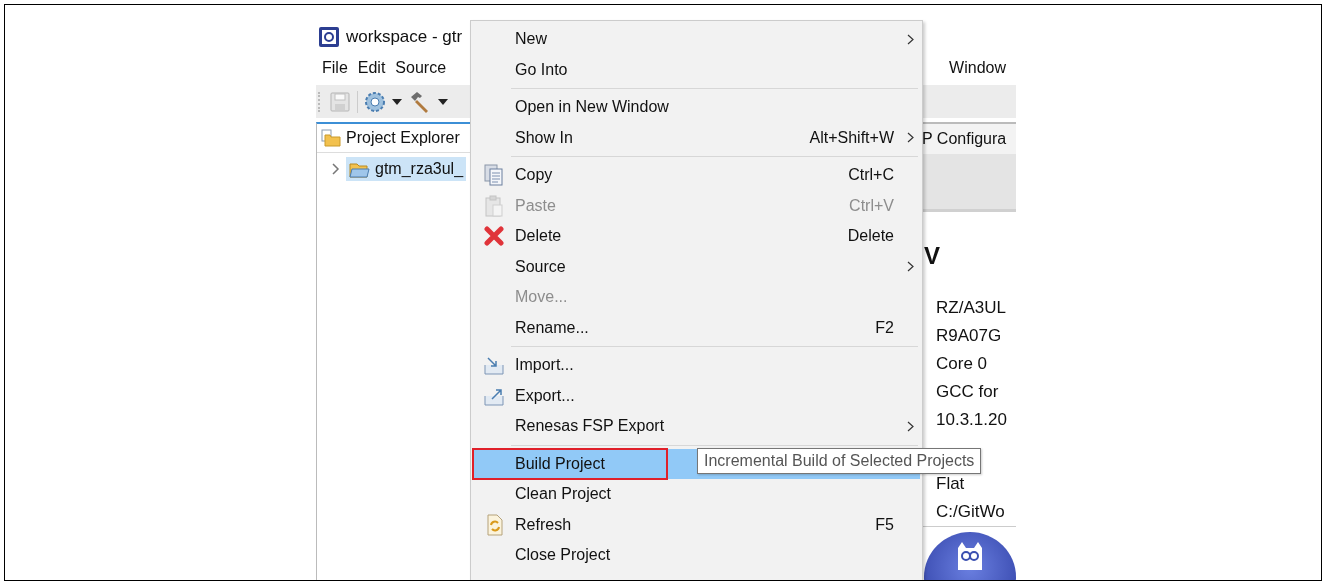 This screenshot has height=583, width=1326. Describe the element at coordinates (375, 101) in the screenshot. I see `gear-icon` at that location.